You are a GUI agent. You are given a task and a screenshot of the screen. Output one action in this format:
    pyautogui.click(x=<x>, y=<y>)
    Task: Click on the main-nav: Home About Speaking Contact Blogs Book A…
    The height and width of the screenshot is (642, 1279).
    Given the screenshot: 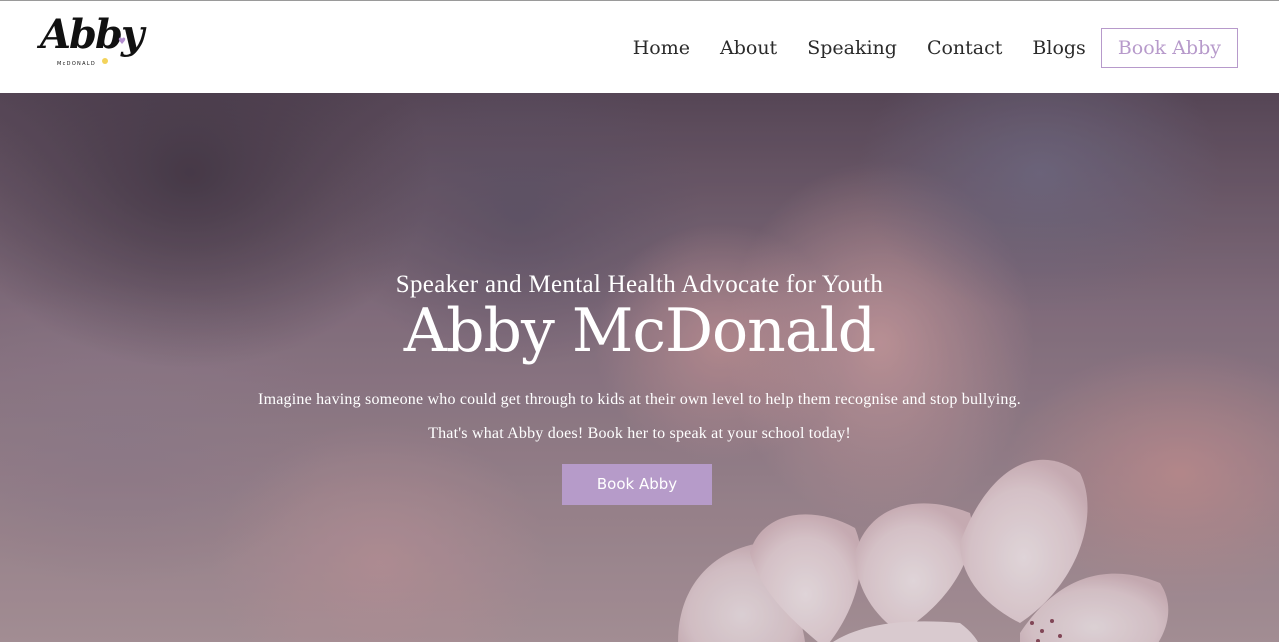 What is the action you would take?
    pyautogui.click(x=935, y=48)
    